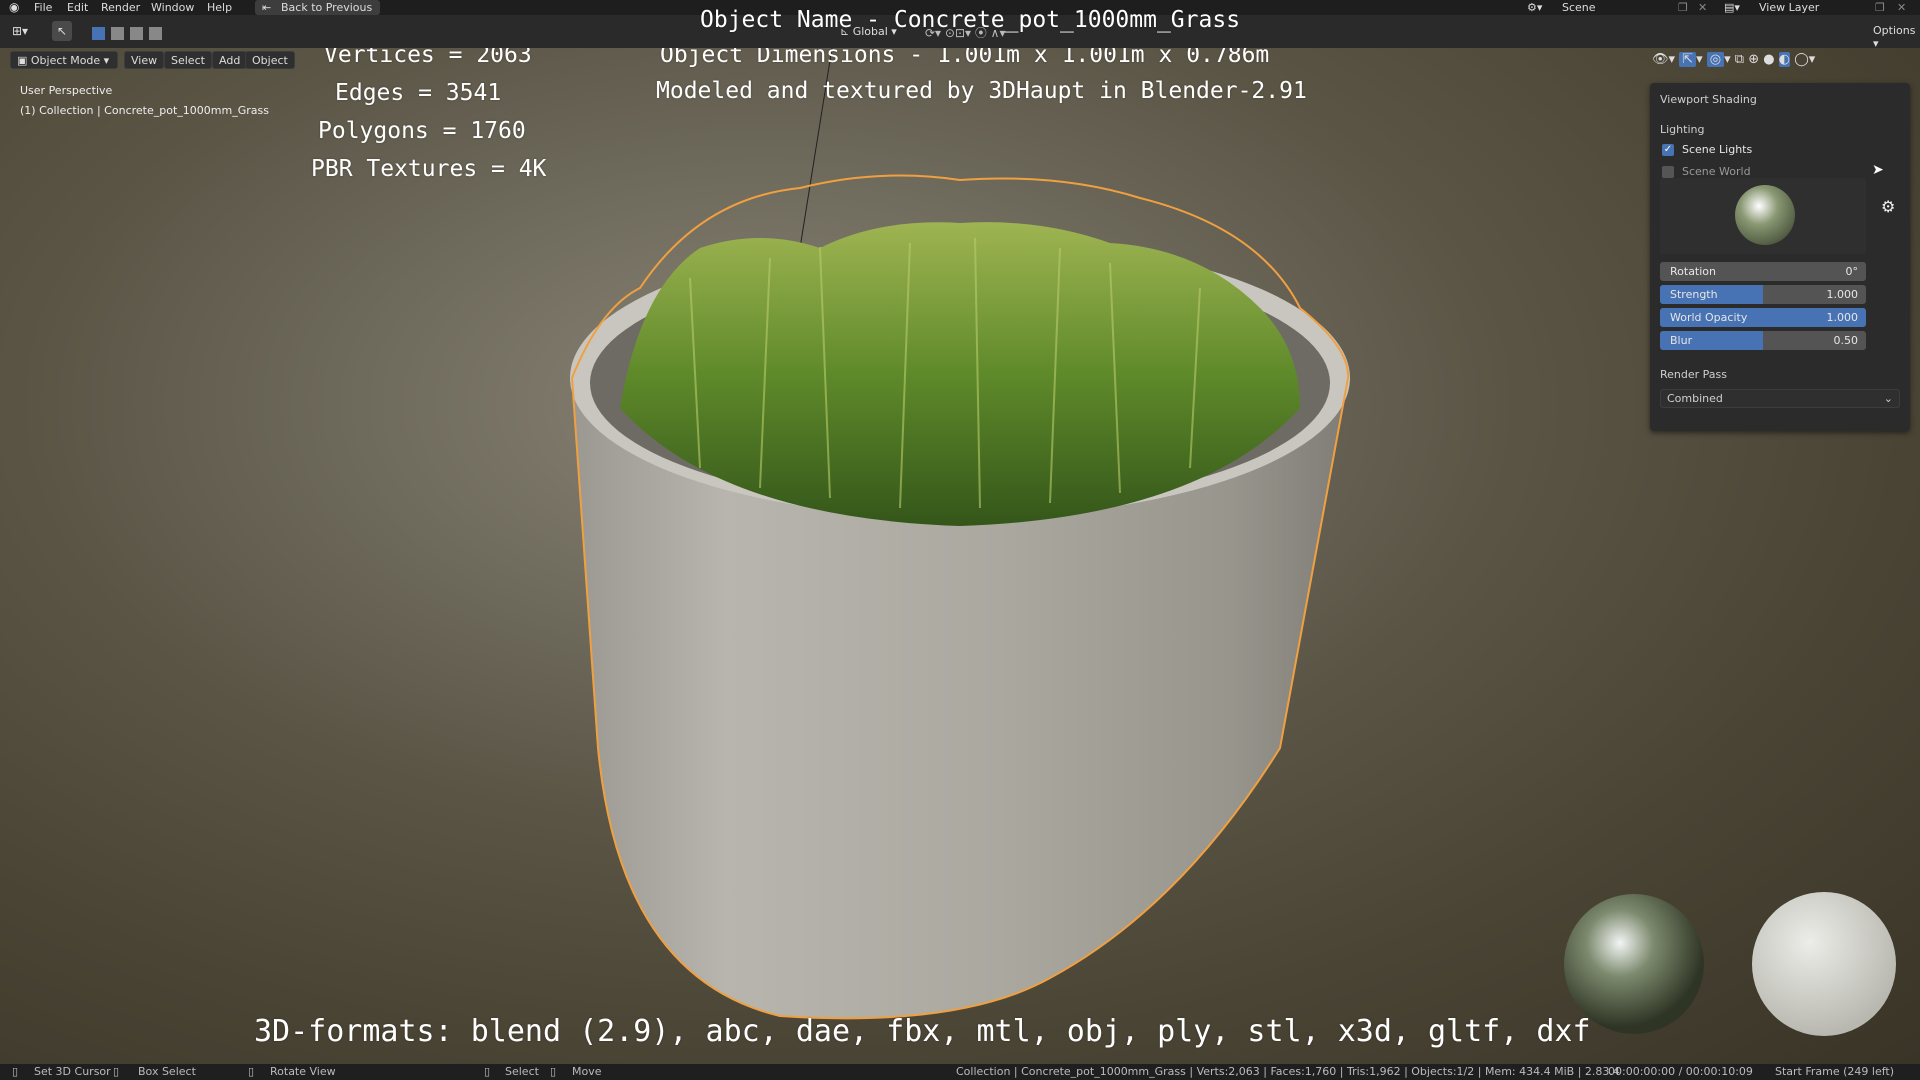 The image size is (1920, 1080). Describe the element at coordinates (20, 31) in the screenshot. I see `editor-type-icon: ⊞▾` at that location.